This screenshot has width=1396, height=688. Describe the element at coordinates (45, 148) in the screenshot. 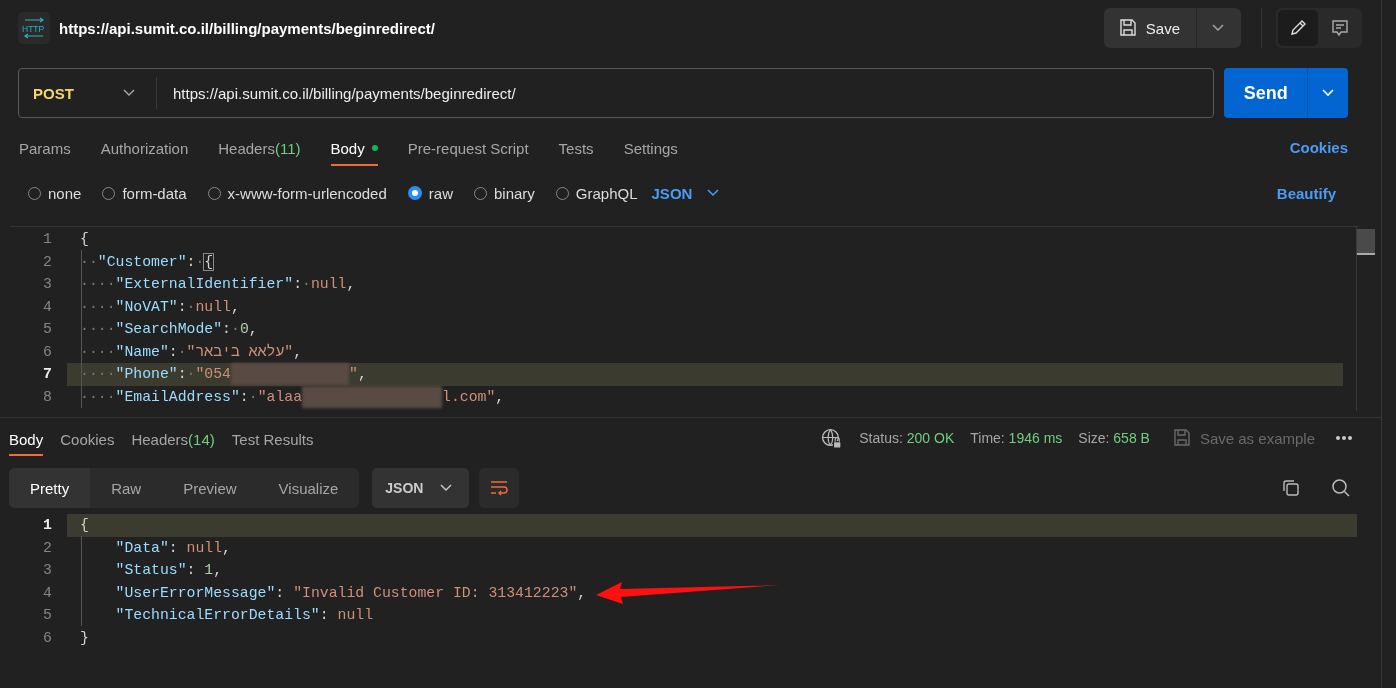

I see `tab: Params` at that location.